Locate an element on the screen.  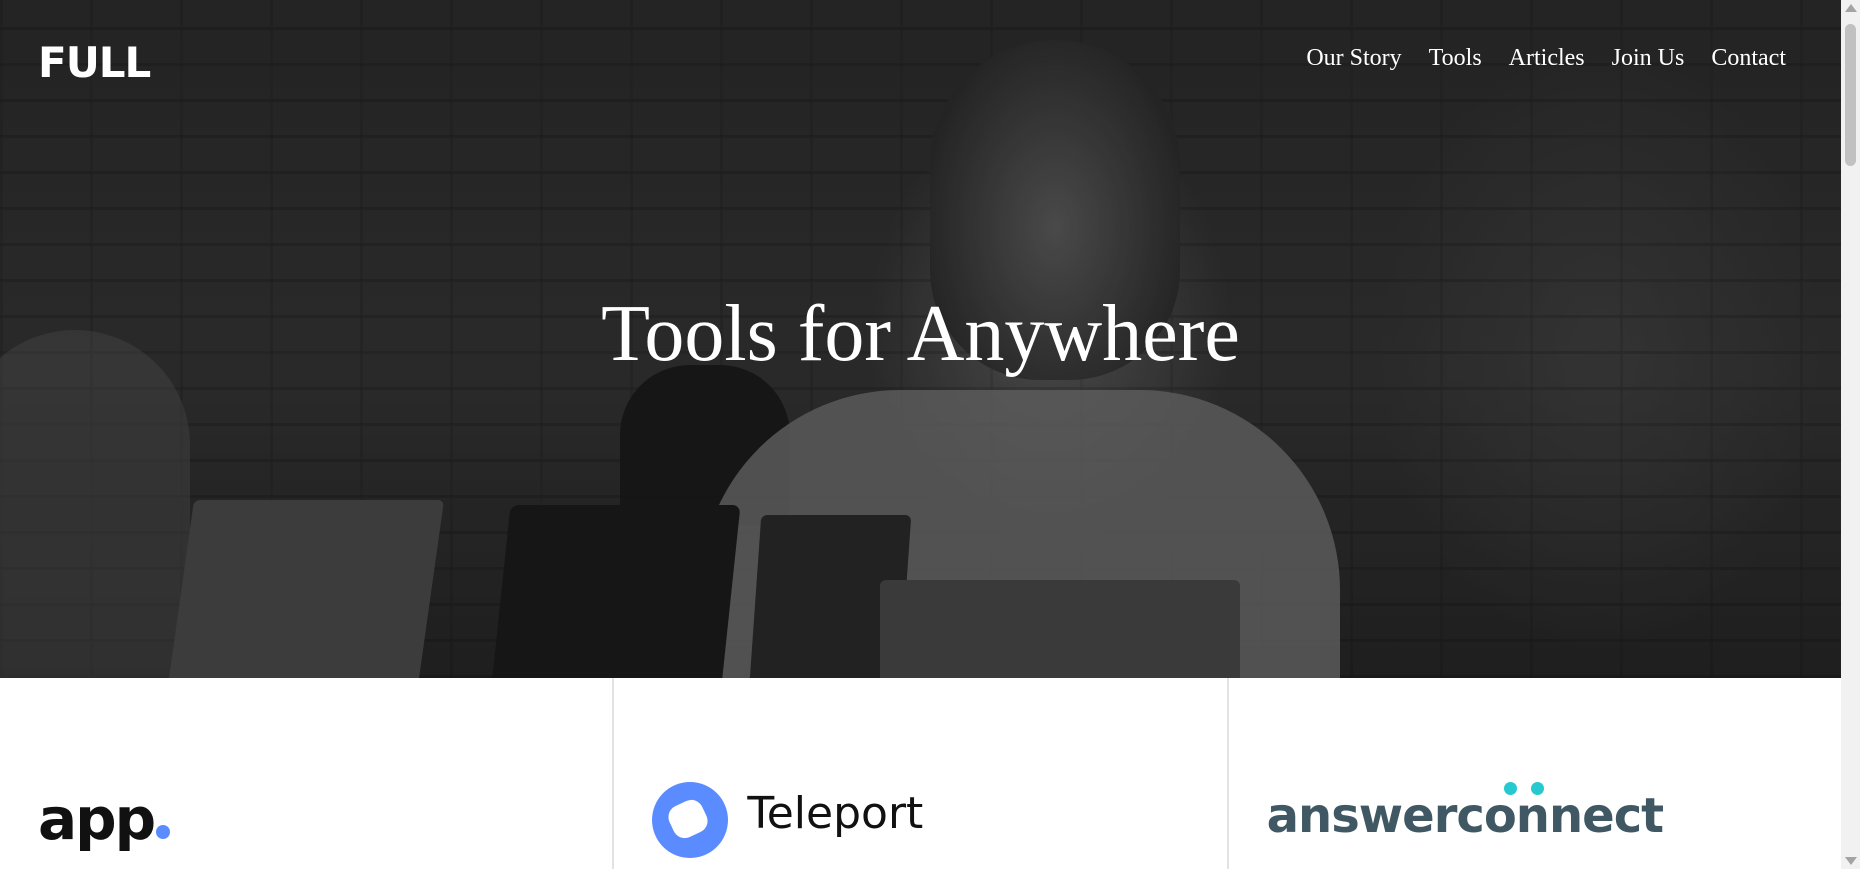
scroll-up-arrow-icon is located at coordinates (1851, 8).